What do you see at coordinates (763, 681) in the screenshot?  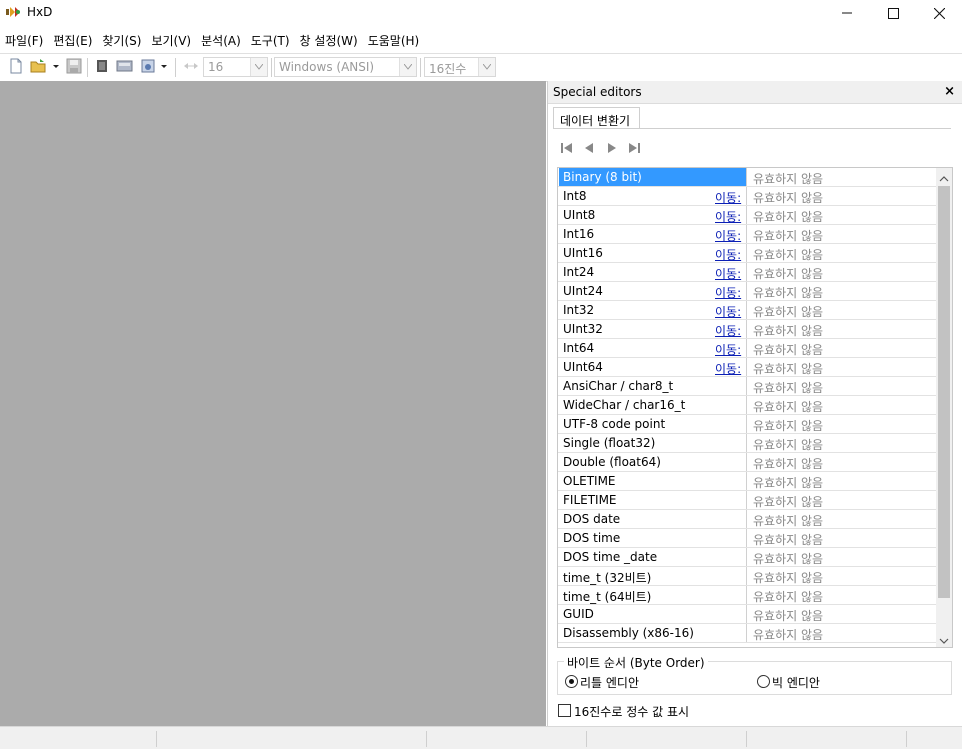 I see `big-endian-radio` at bounding box center [763, 681].